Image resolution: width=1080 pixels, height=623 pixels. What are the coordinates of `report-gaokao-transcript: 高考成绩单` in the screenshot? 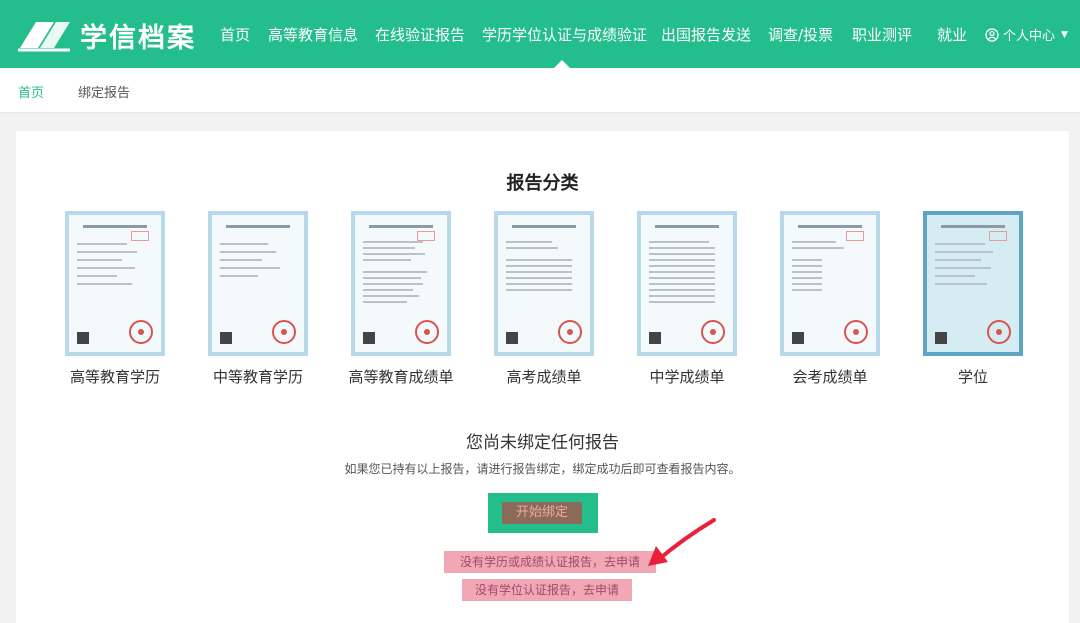 It's located at (544, 299).